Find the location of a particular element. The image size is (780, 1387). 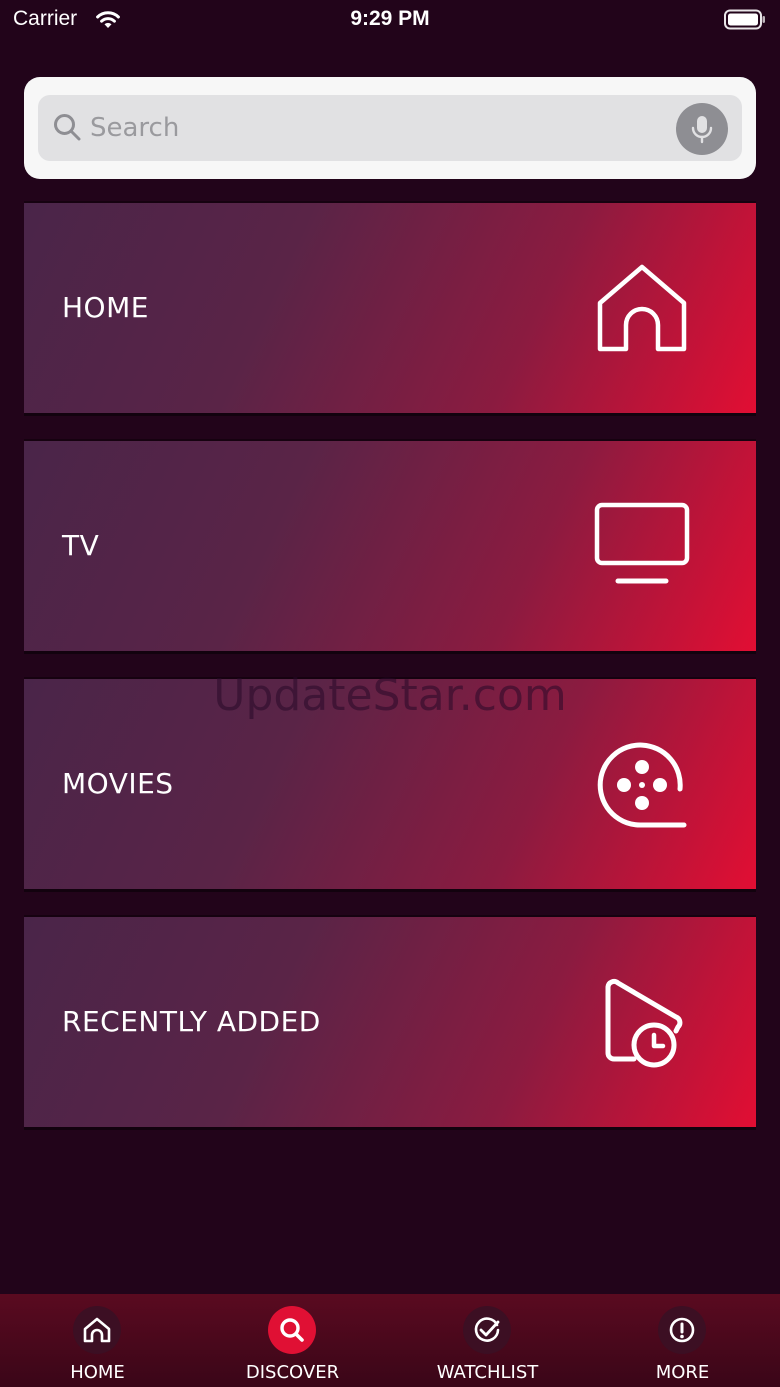

search-container is located at coordinates (390, 128).